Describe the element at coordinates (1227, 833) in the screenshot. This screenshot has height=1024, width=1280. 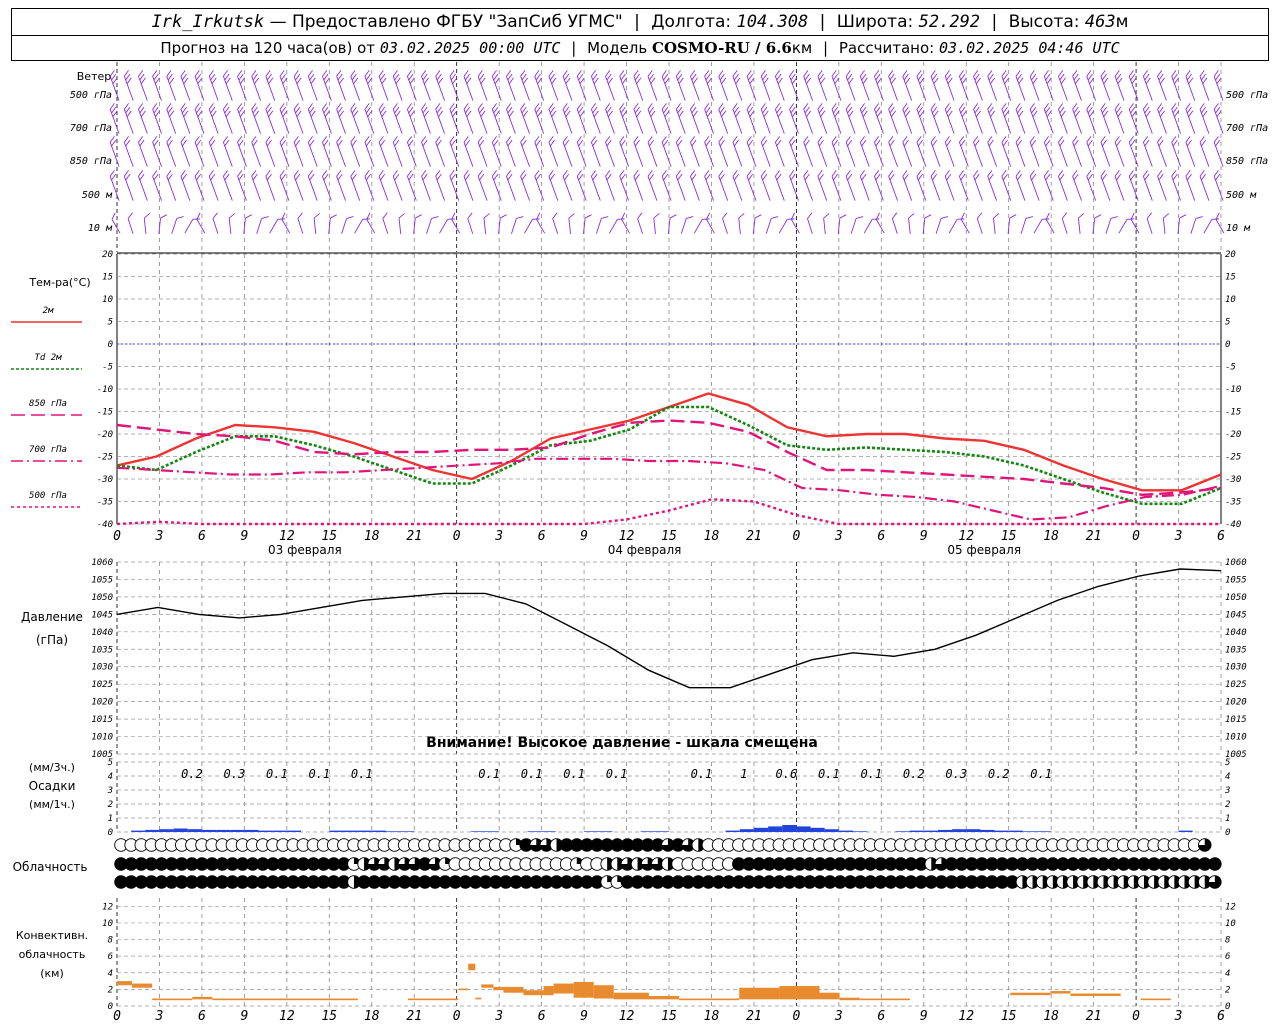
I see `y-tick-label-right: 0` at that location.